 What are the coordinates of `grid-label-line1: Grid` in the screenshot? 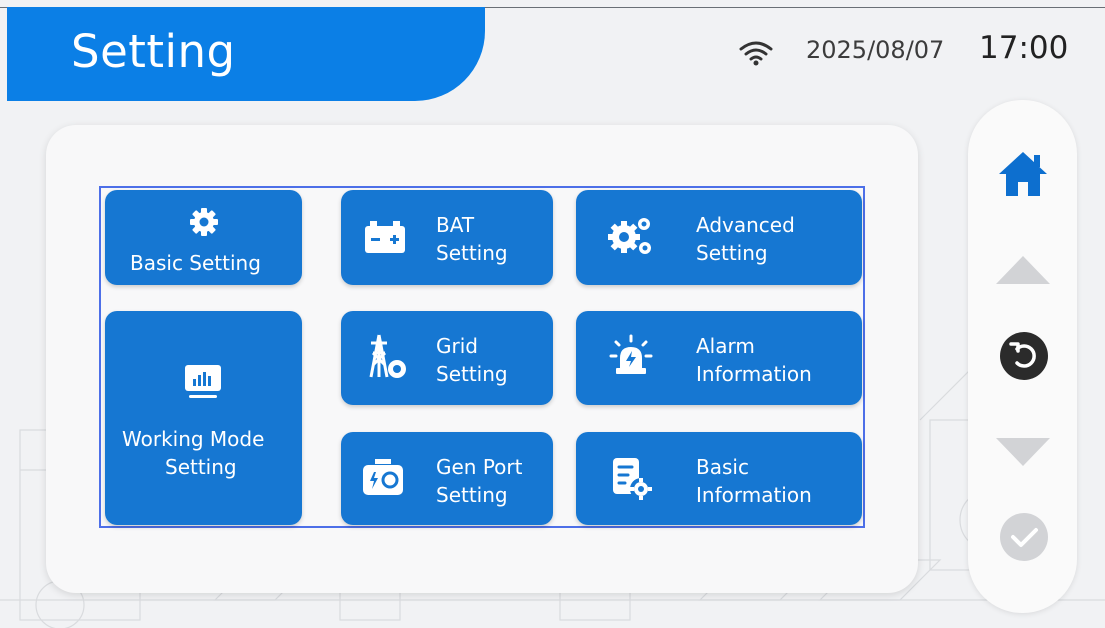 It's located at (457, 346).